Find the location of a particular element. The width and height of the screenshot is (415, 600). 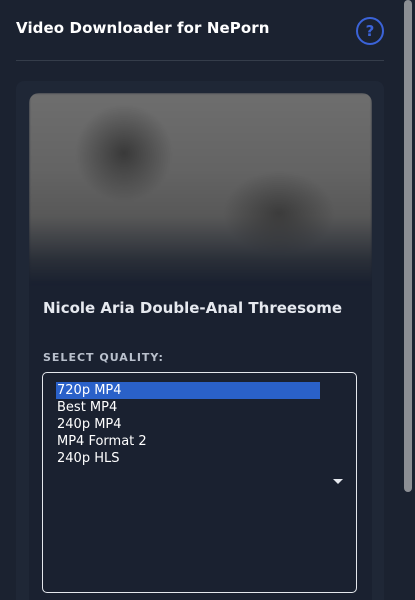

quality-option: 720p MP4 is located at coordinates (188, 390).